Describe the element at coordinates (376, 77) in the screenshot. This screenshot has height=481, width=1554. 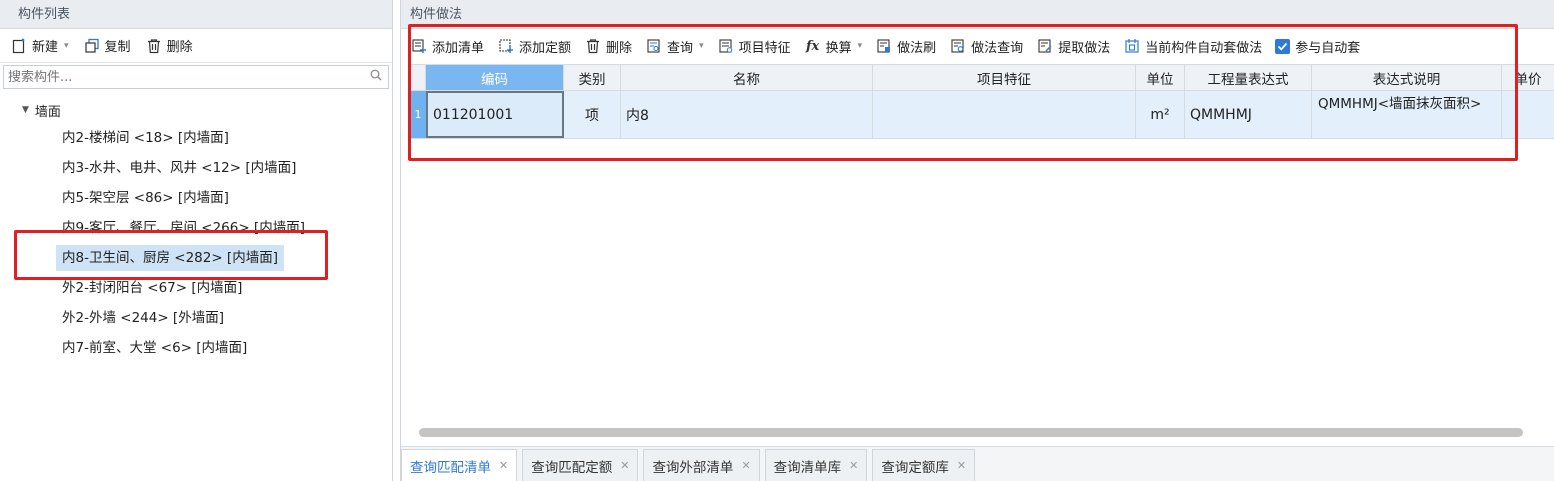
I see `search-icon` at that location.